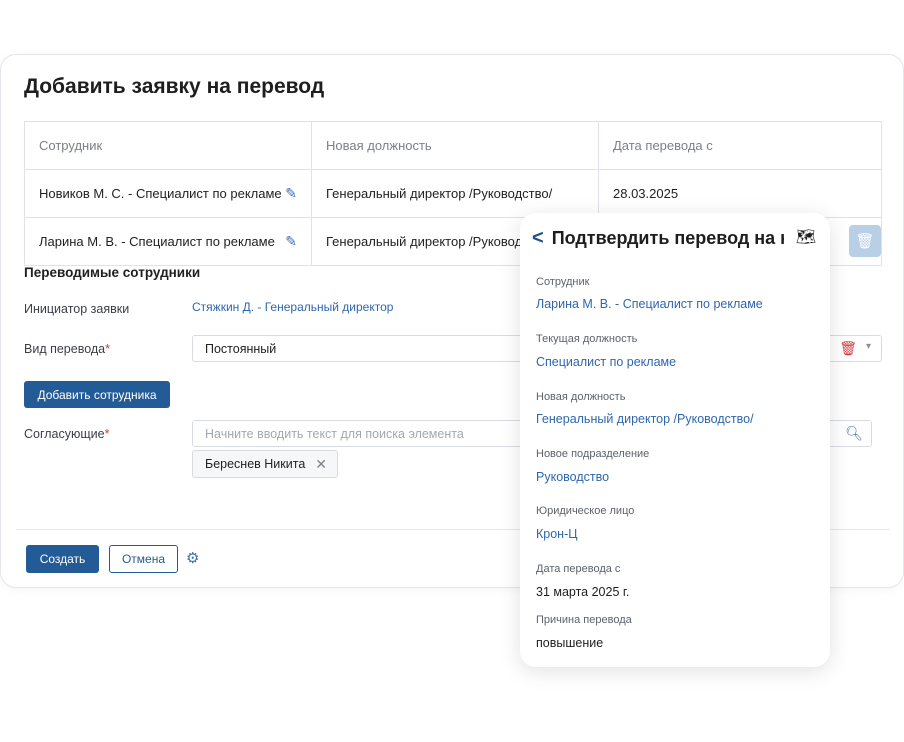 The image size is (904, 742). I want to click on employee-cell: Ларина М. В. - Специалист по рекламе ✎, so click(168, 241).